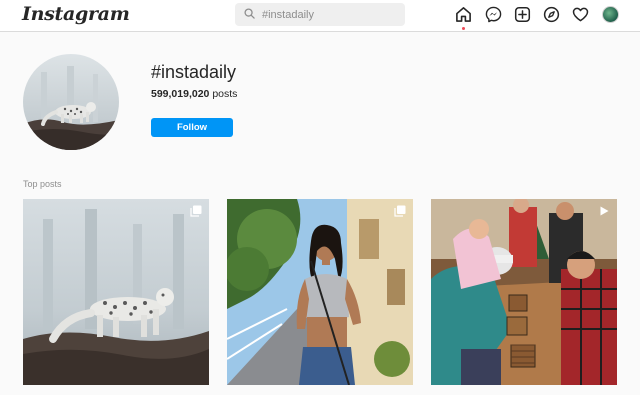 This screenshot has height=395, width=640. Describe the element at coordinates (76, 14) in the screenshot. I see `instagram-logo: Instagram` at that location.